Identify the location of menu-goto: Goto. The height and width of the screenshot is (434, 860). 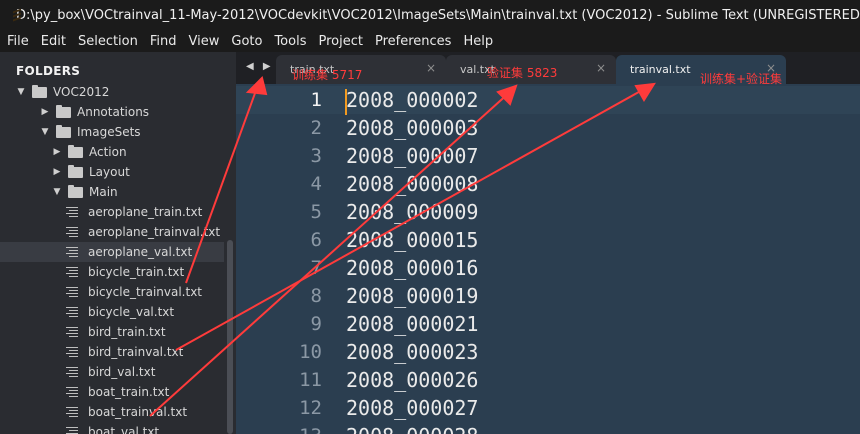
(246, 41).